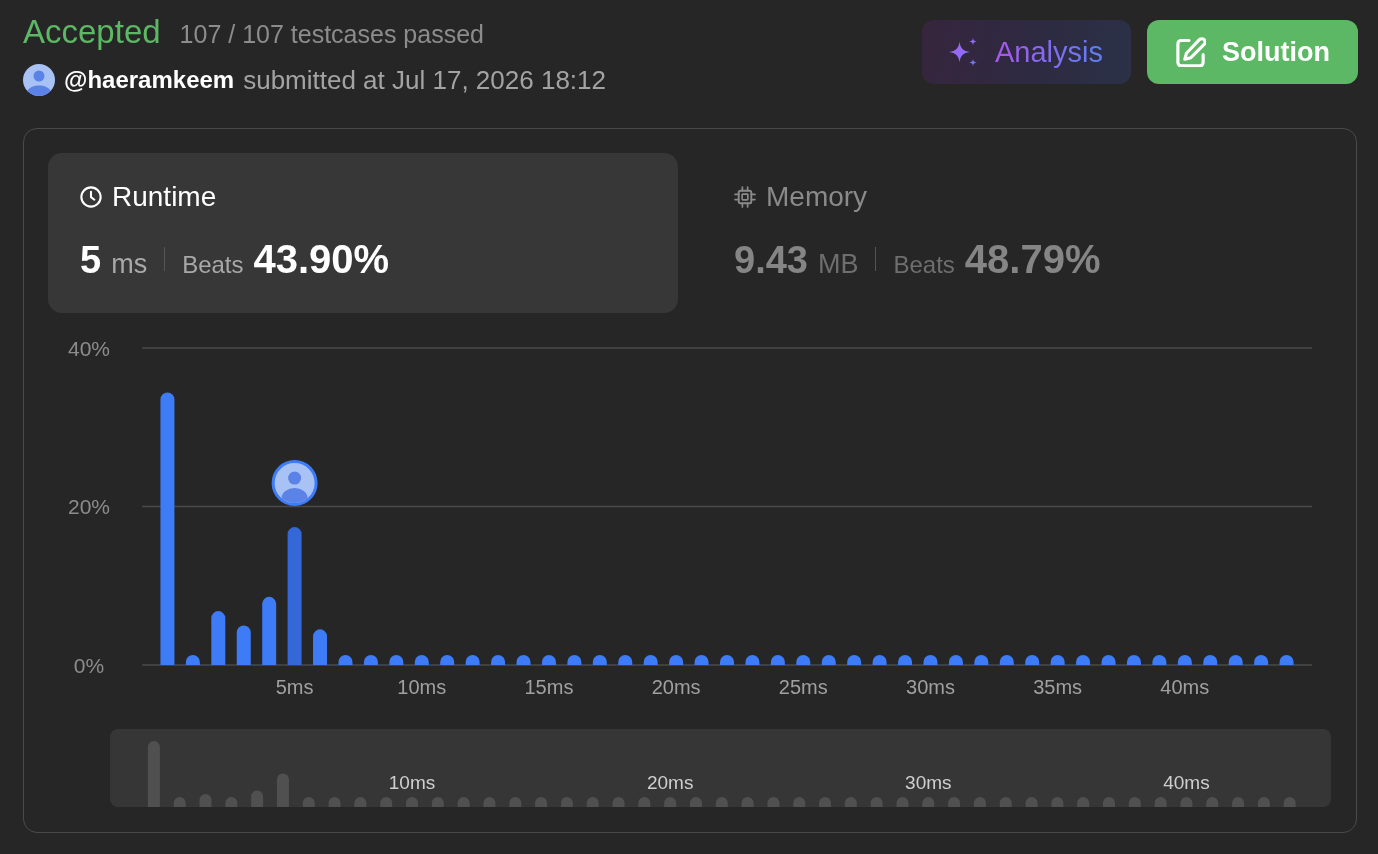 This screenshot has width=1378, height=854. I want to click on pencil-square-icon, so click(1191, 52).